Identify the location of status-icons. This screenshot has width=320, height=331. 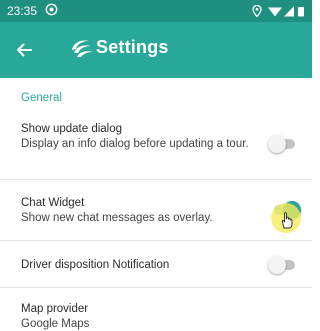
(278, 11).